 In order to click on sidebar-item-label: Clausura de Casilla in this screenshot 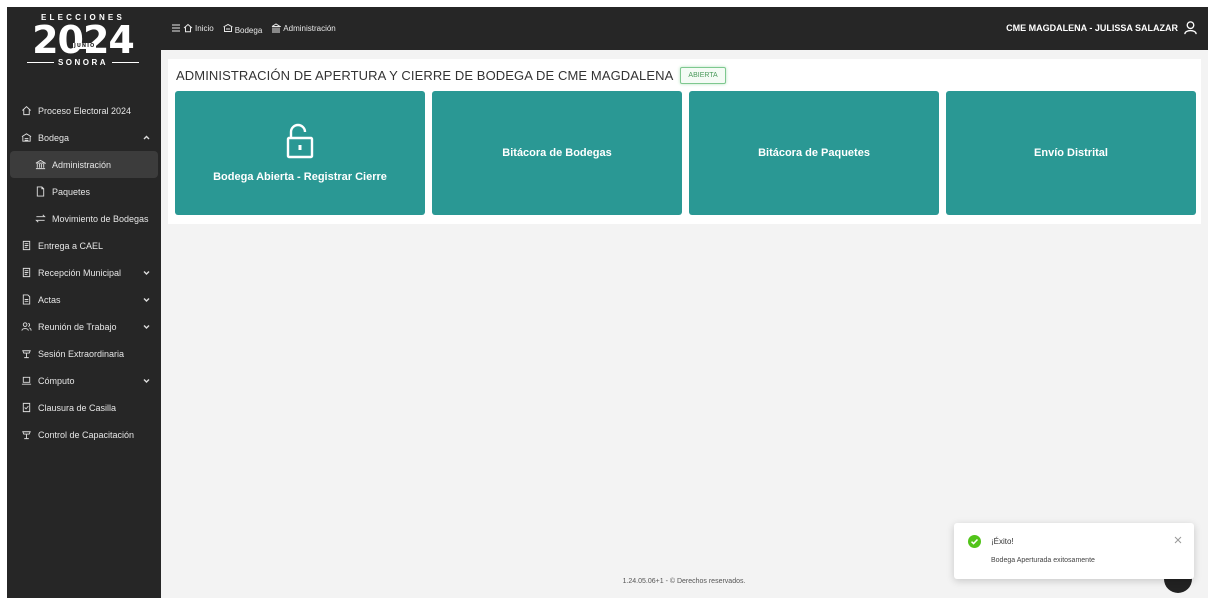, I will do `click(77, 407)`.